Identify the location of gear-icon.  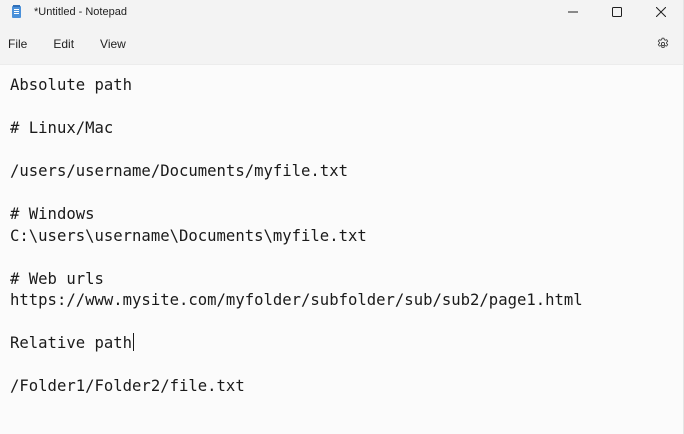
(663, 43).